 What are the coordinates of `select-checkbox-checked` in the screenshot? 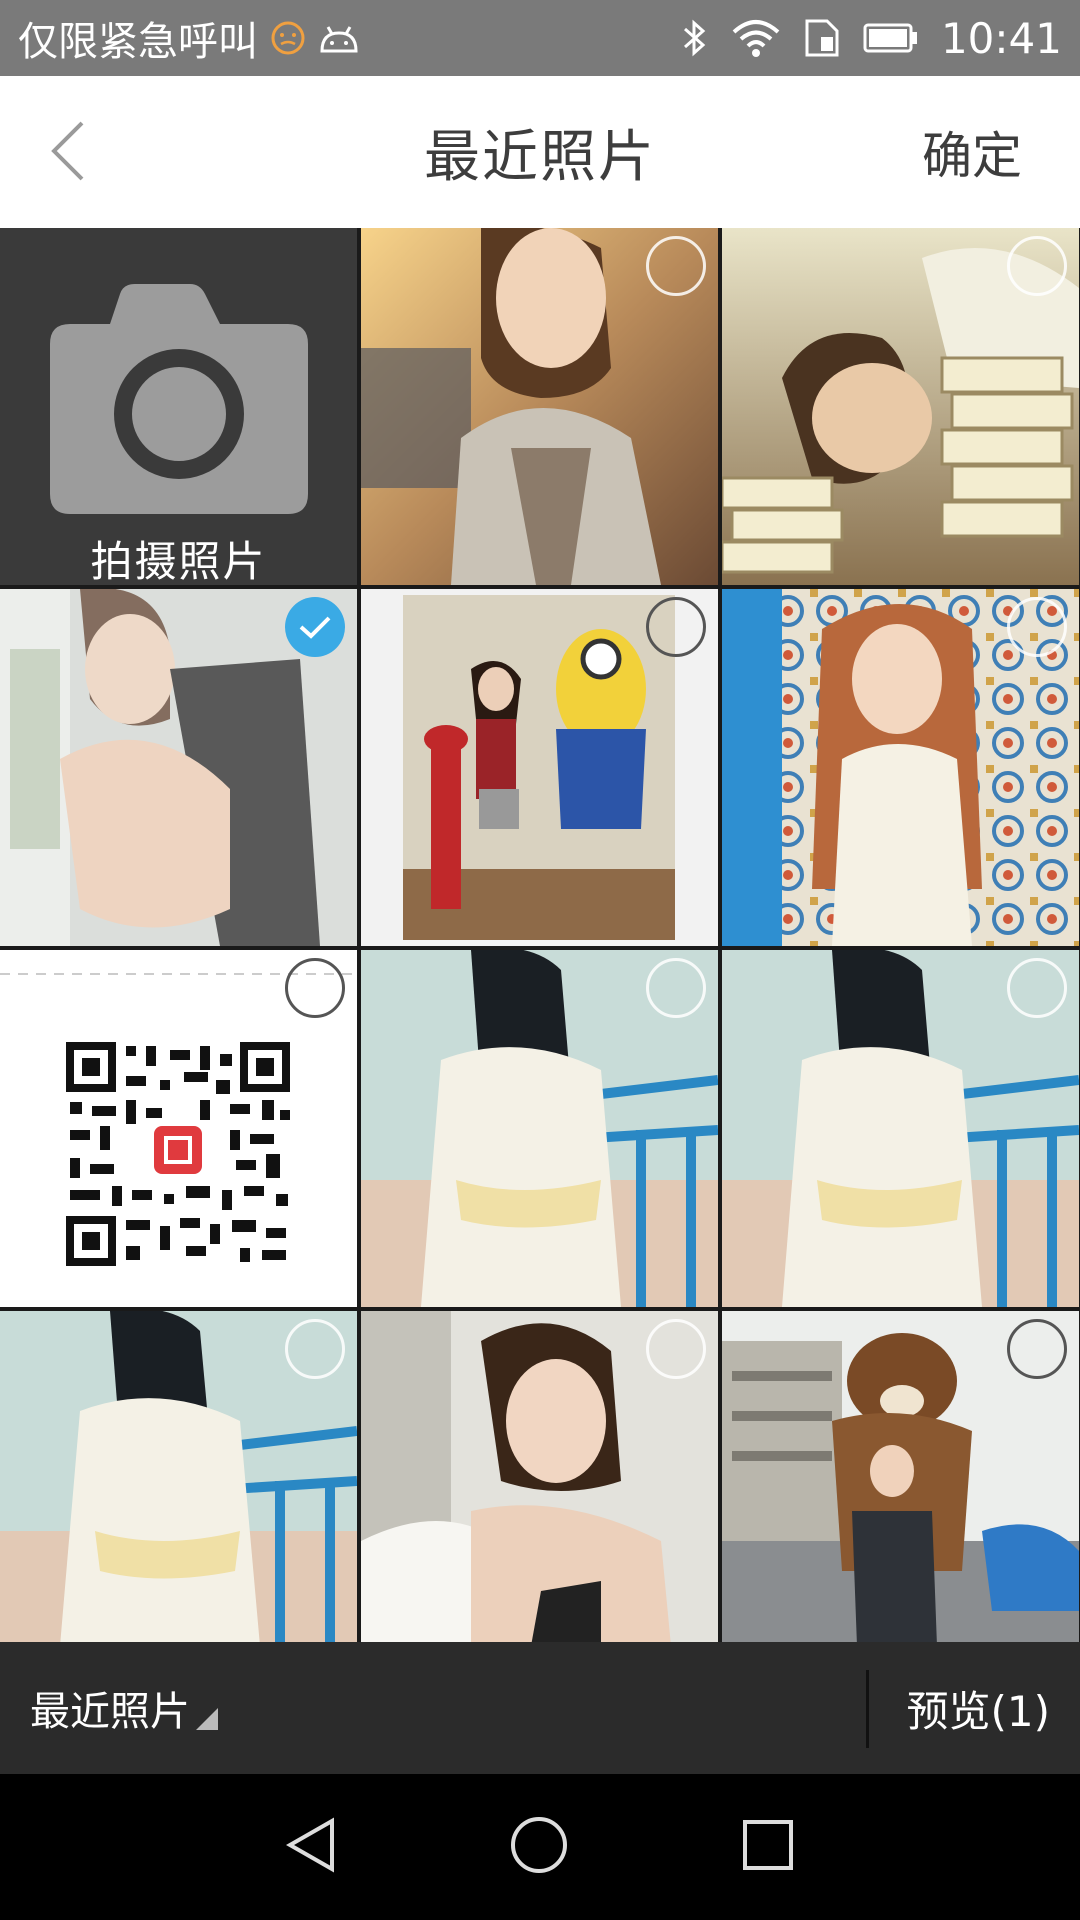 It's located at (315, 627).